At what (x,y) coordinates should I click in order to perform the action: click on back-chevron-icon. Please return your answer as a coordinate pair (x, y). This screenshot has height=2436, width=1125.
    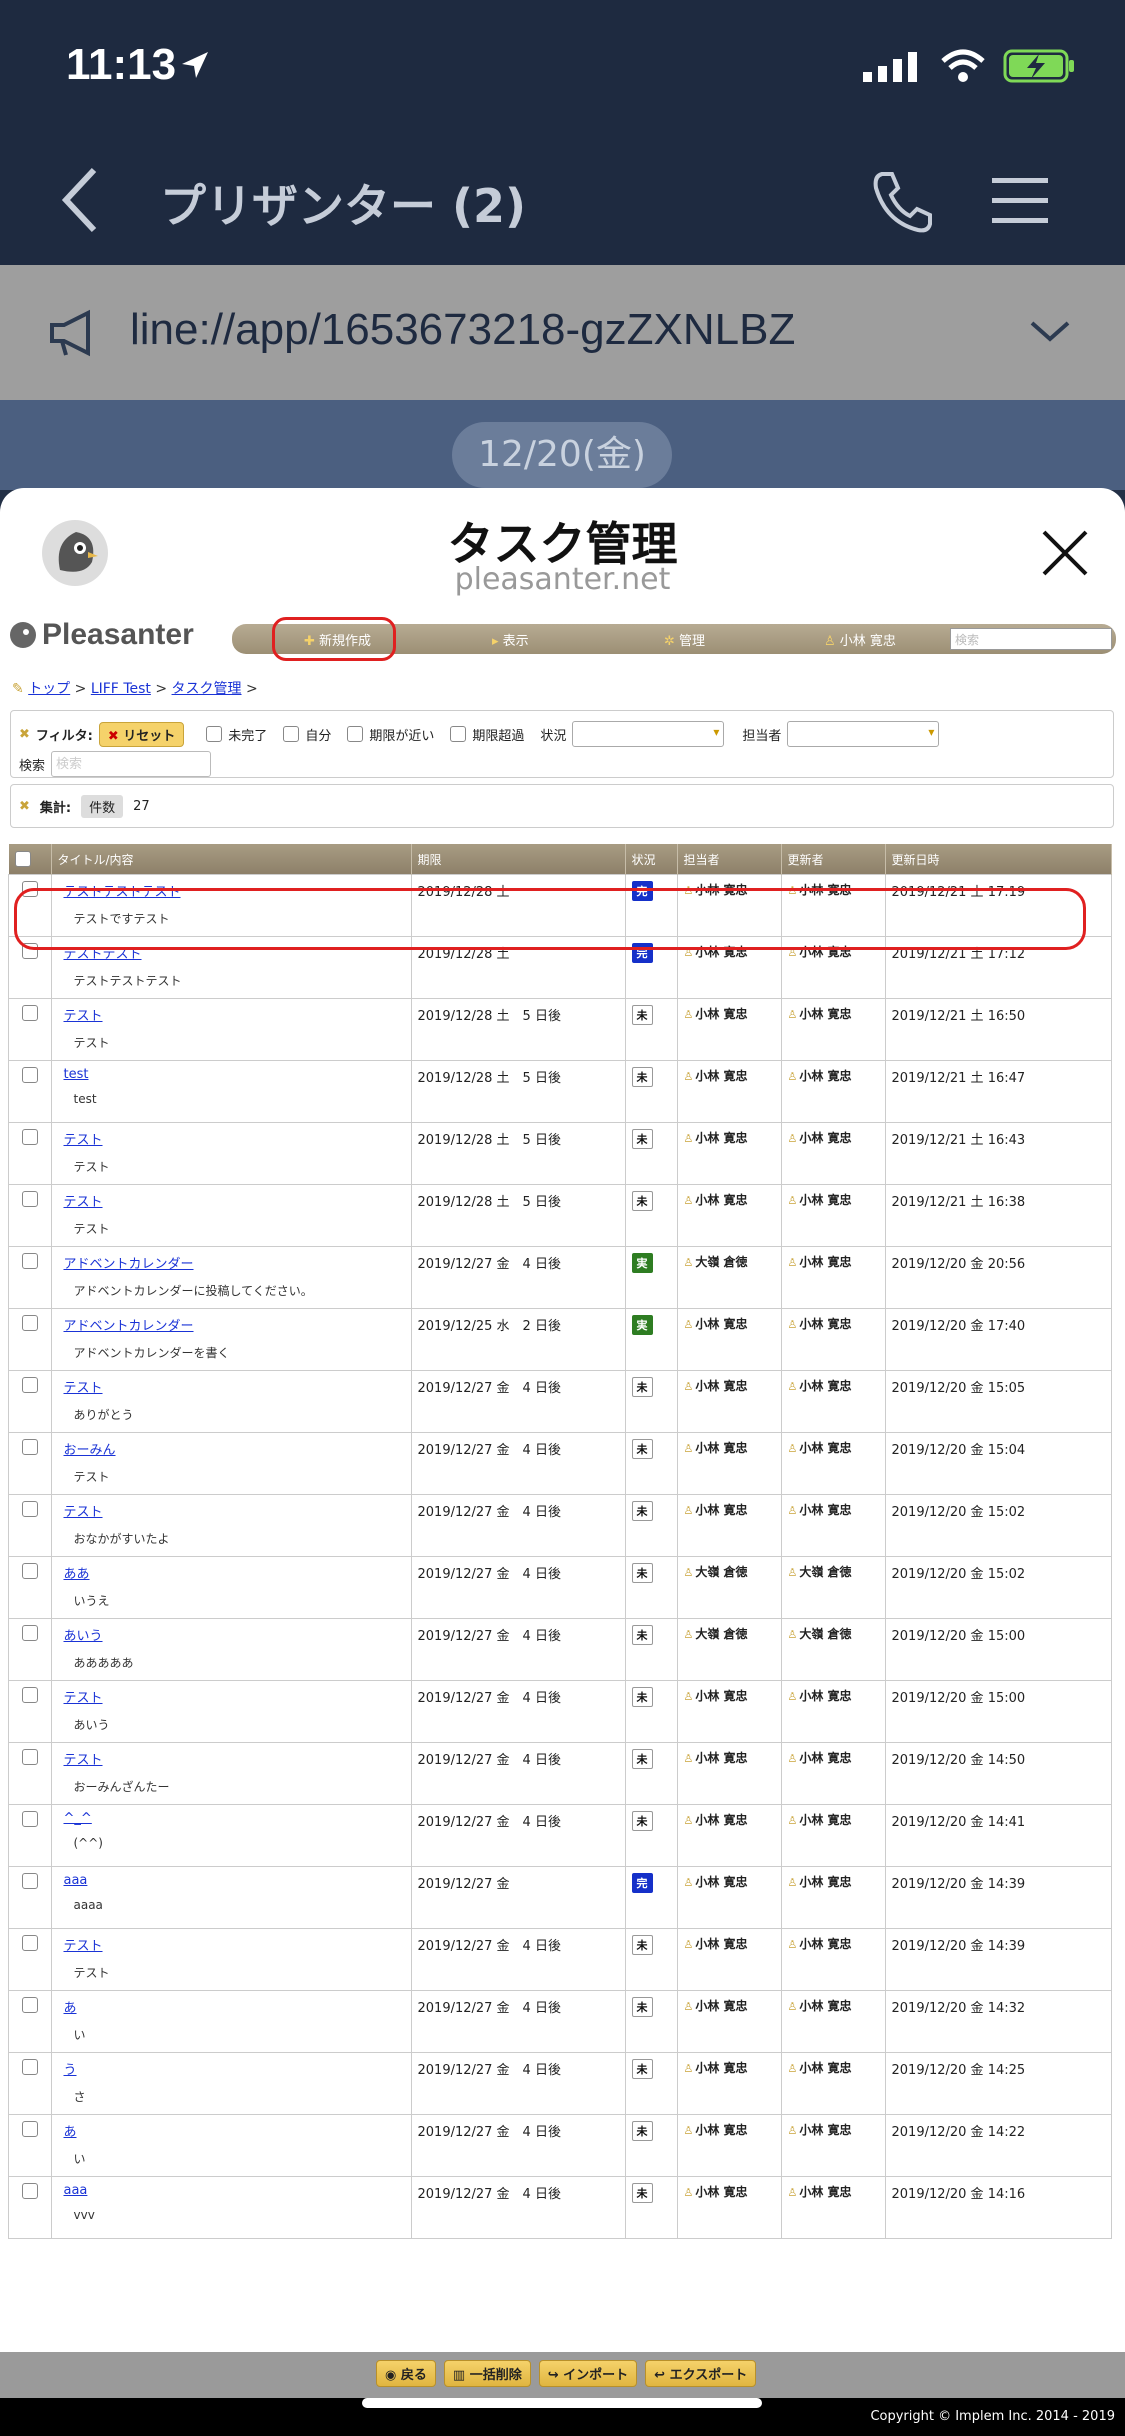
    Looking at the image, I should click on (80, 200).